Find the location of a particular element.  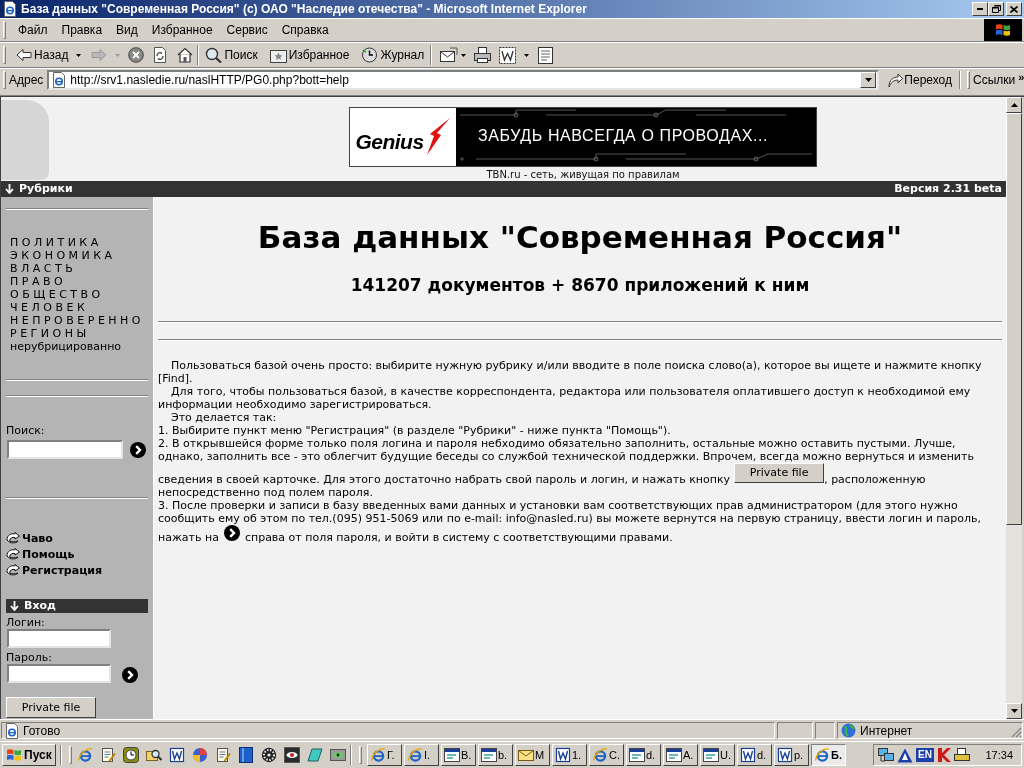

parallelogram-icon is located at coordinates (315, 755).